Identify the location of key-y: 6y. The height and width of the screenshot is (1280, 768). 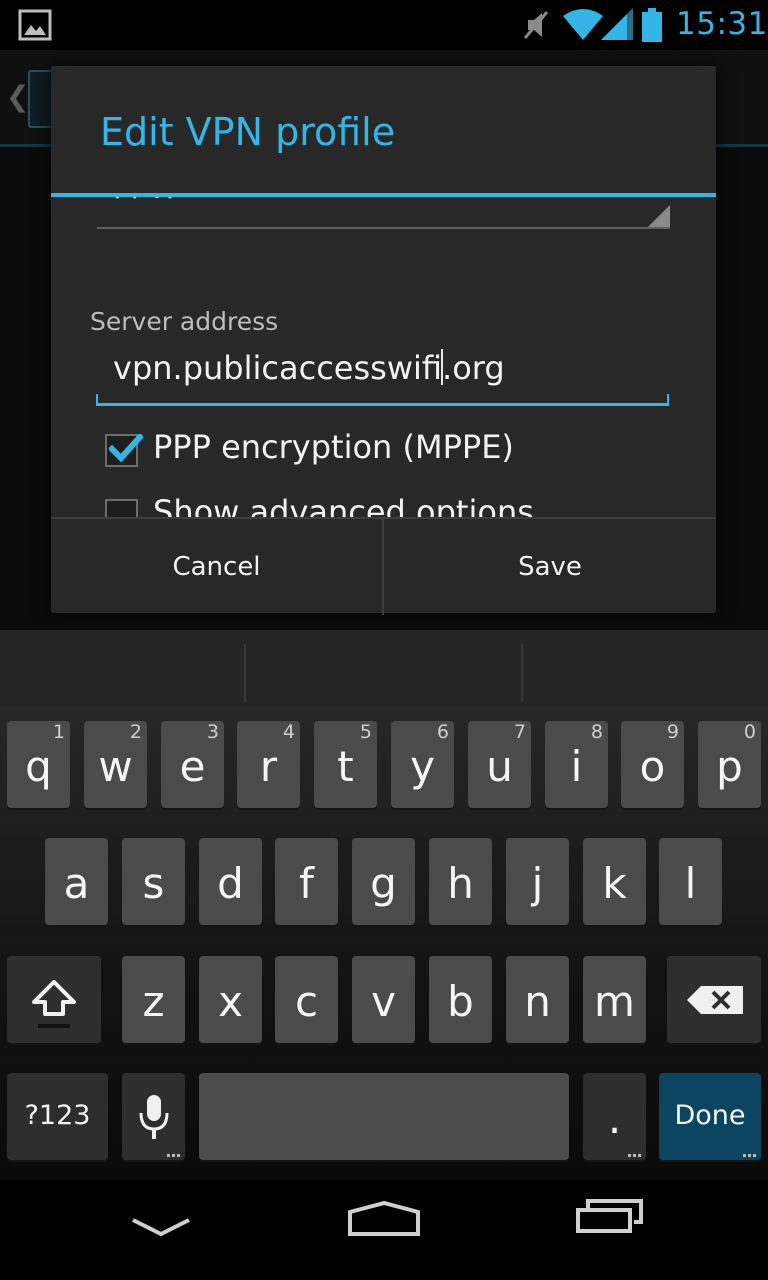
(422, 764).